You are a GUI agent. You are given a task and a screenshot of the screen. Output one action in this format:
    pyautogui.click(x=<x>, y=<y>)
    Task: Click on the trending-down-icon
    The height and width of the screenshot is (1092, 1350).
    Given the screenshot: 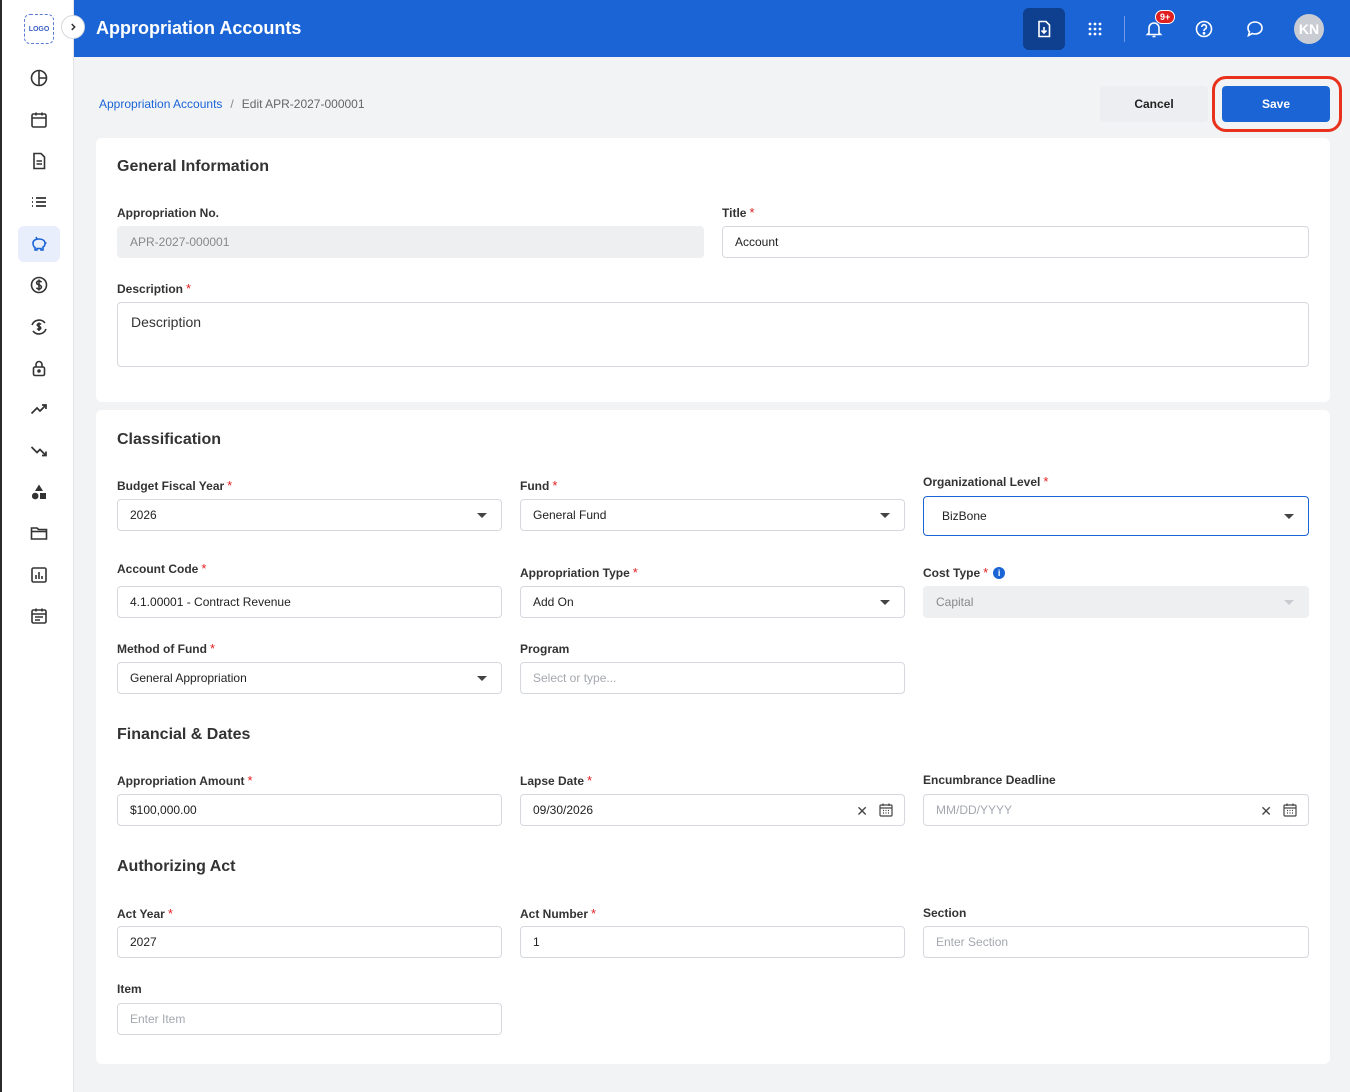 What is the action you would take?
    pyautogui.click(x=39, y=451)
    